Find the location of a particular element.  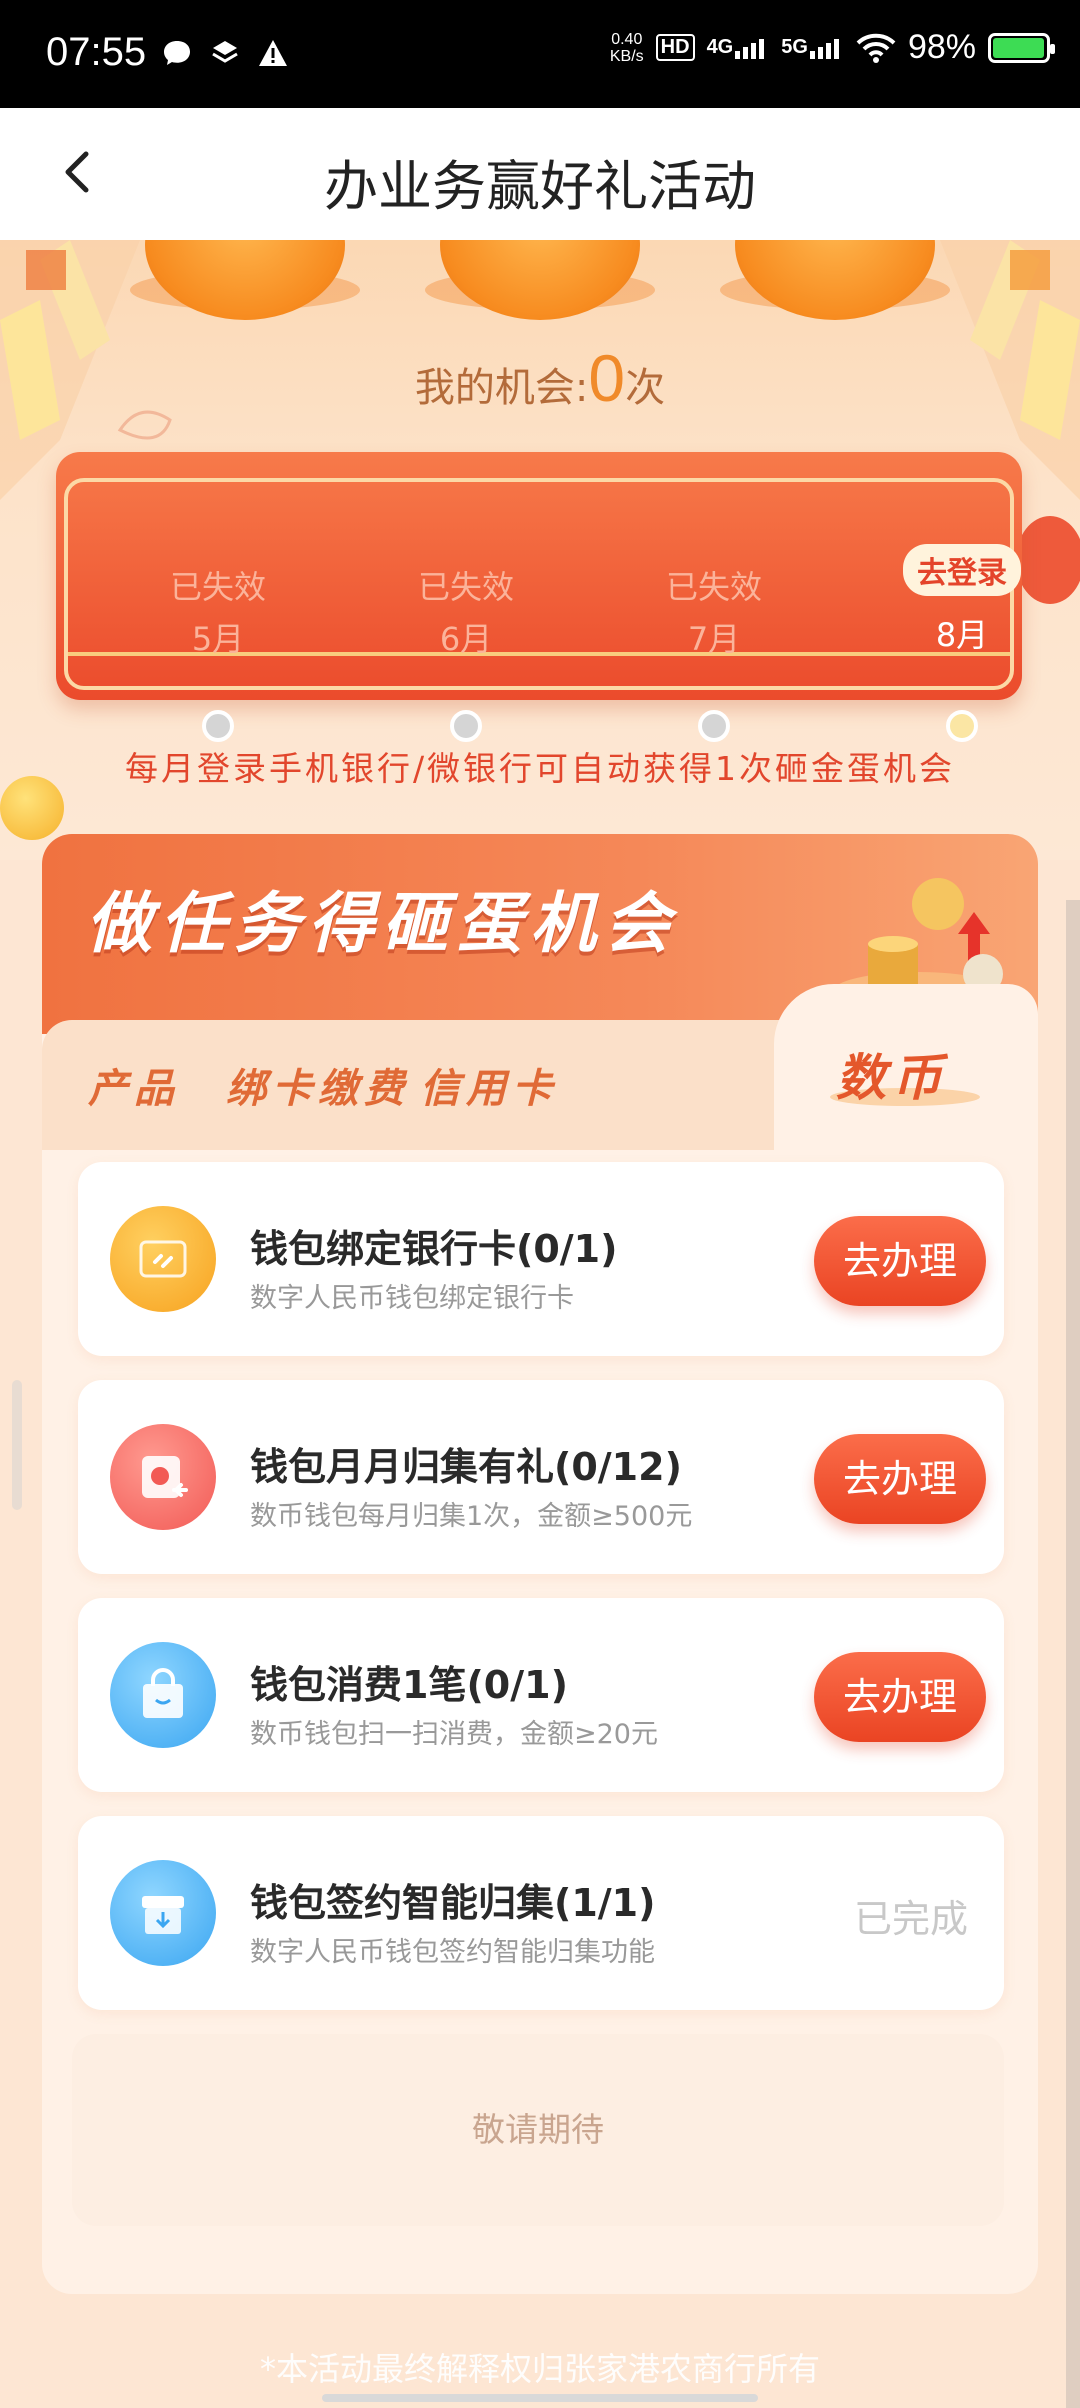

task-title: 钱包签约智能归集(1/1) is located at coordinates (453, 1903).